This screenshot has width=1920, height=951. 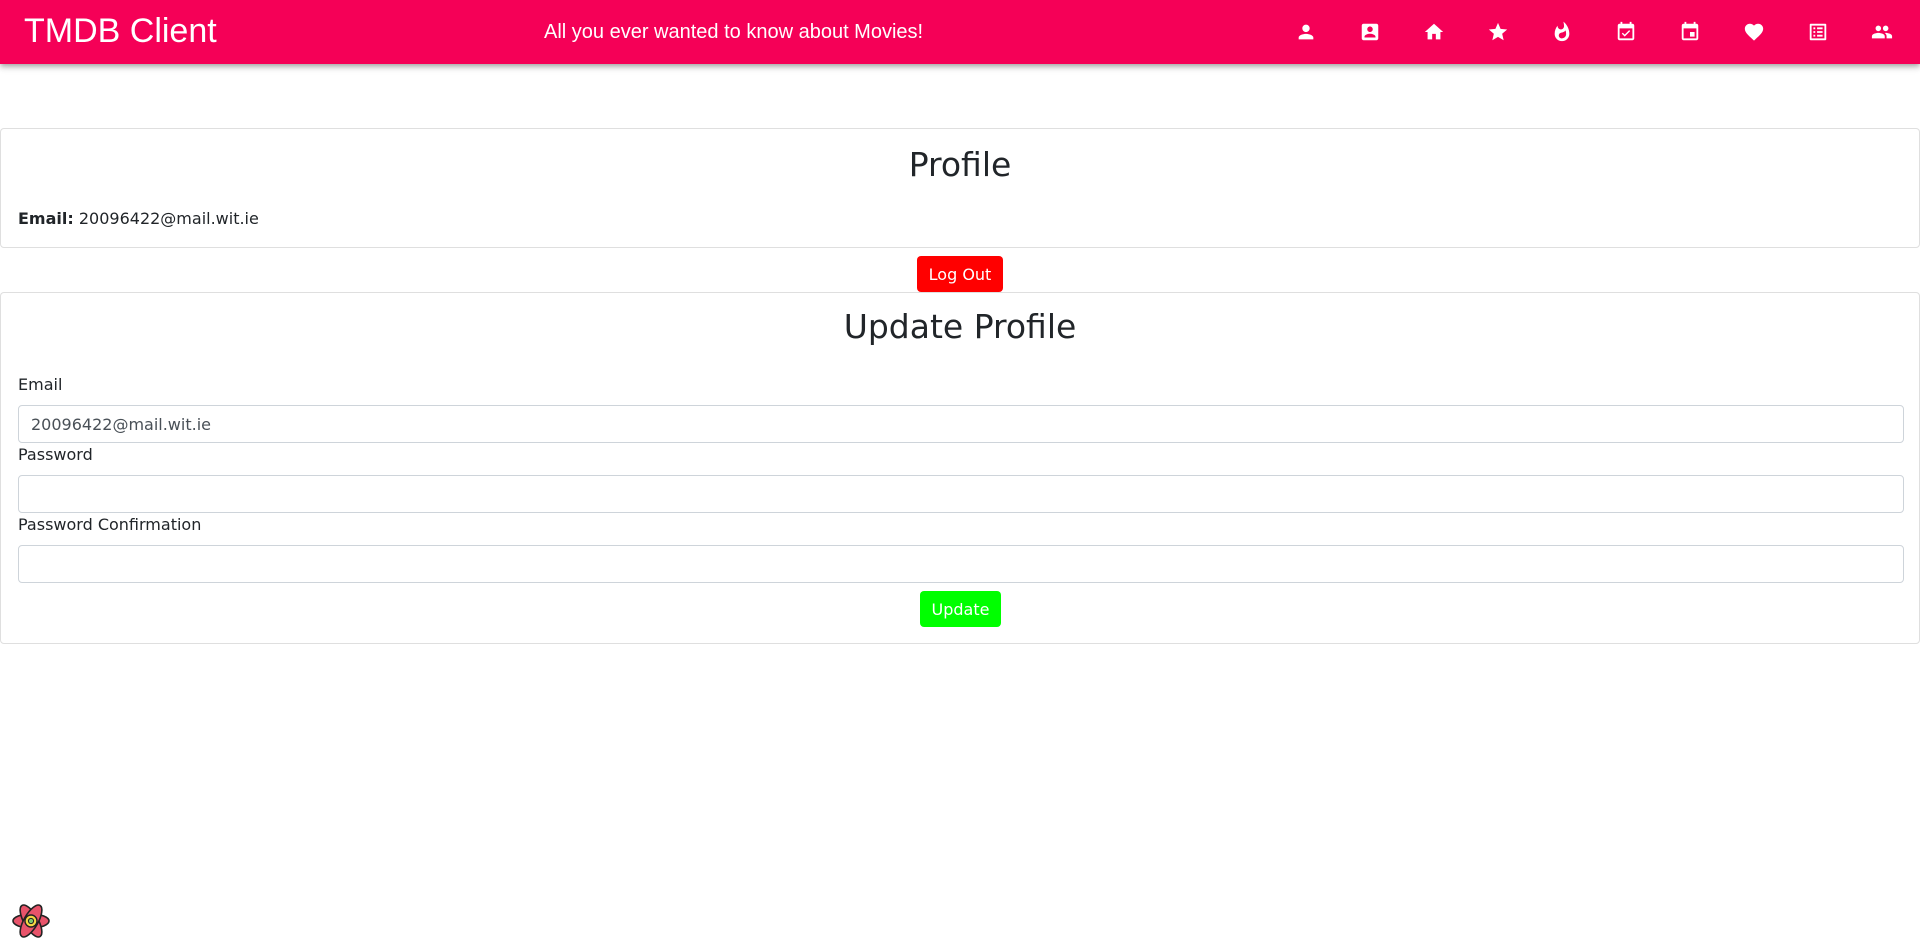 I want to click on password-confirmation-field-label: Password Confirmation, so click(x=110, y=524).